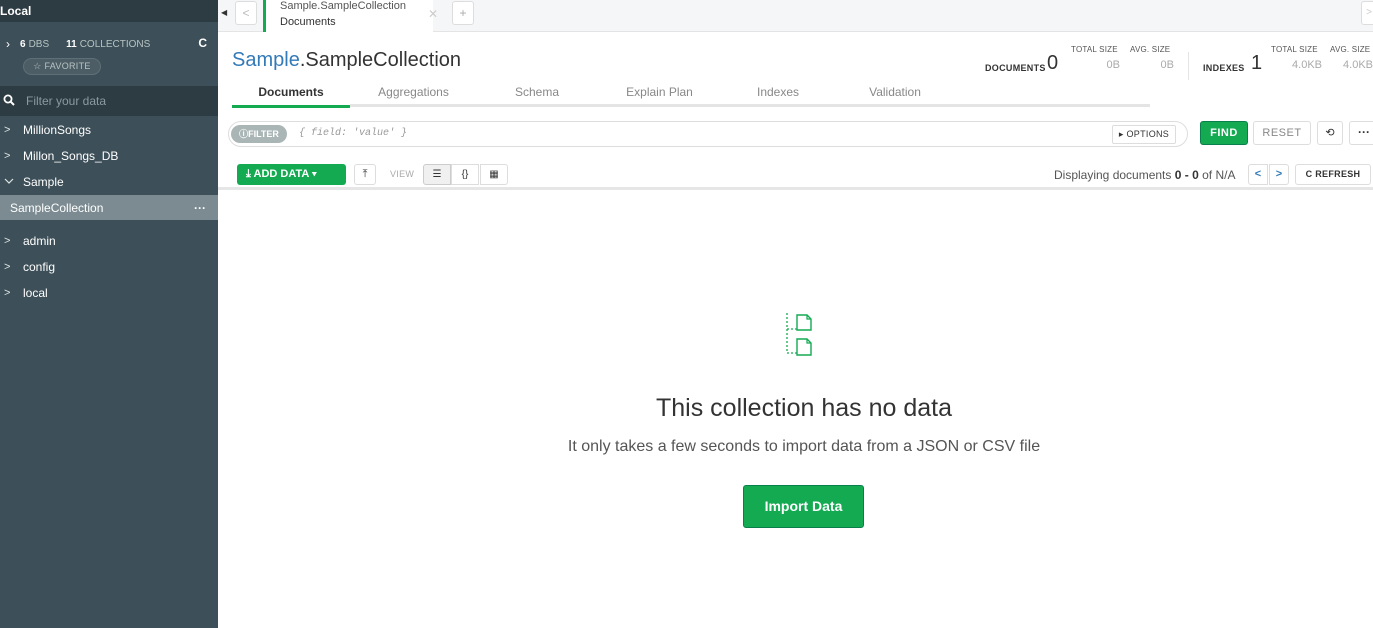  Describe the element at coordinates (778, 94) in the screenshot. I see `tab-indexes: Indexes` at that location.